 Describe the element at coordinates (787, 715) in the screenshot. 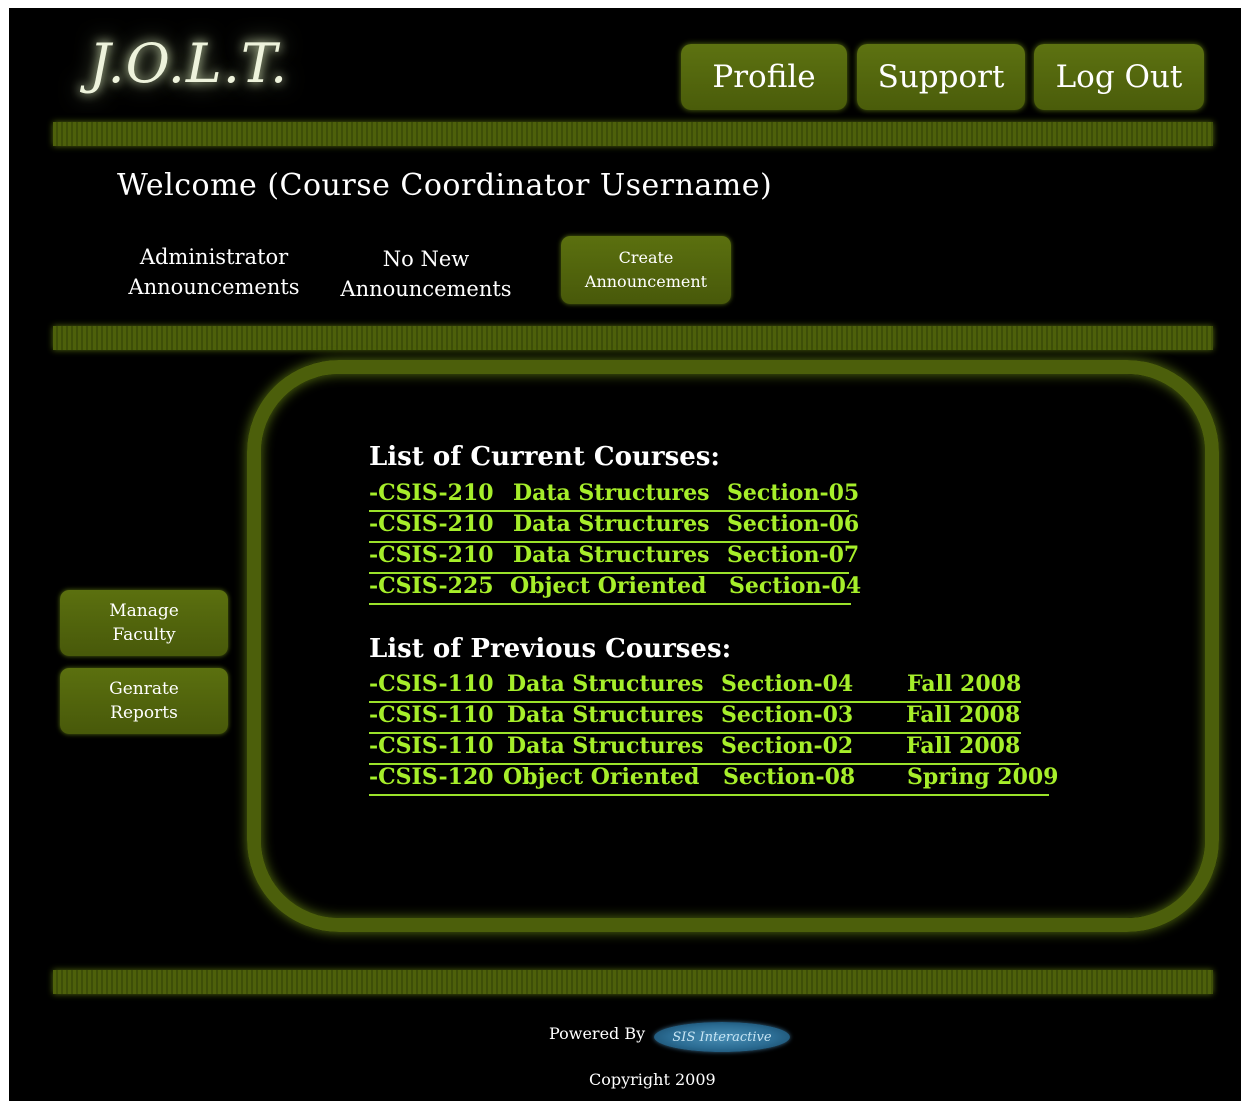

I see `course-section: Section-03` at that location.